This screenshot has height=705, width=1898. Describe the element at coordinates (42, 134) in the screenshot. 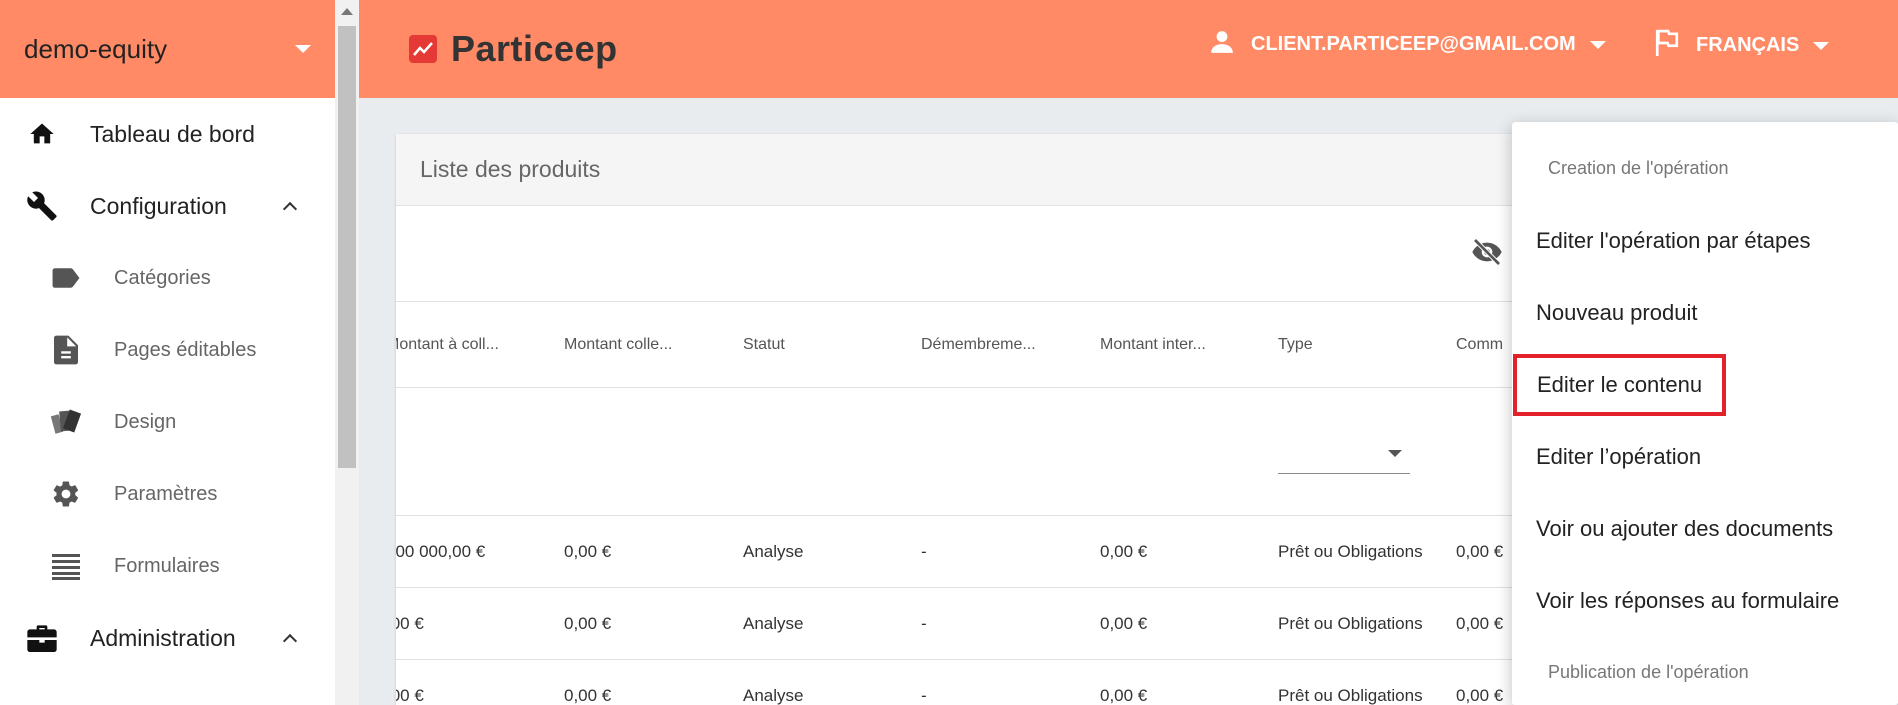

I see `home-icon` at that location.